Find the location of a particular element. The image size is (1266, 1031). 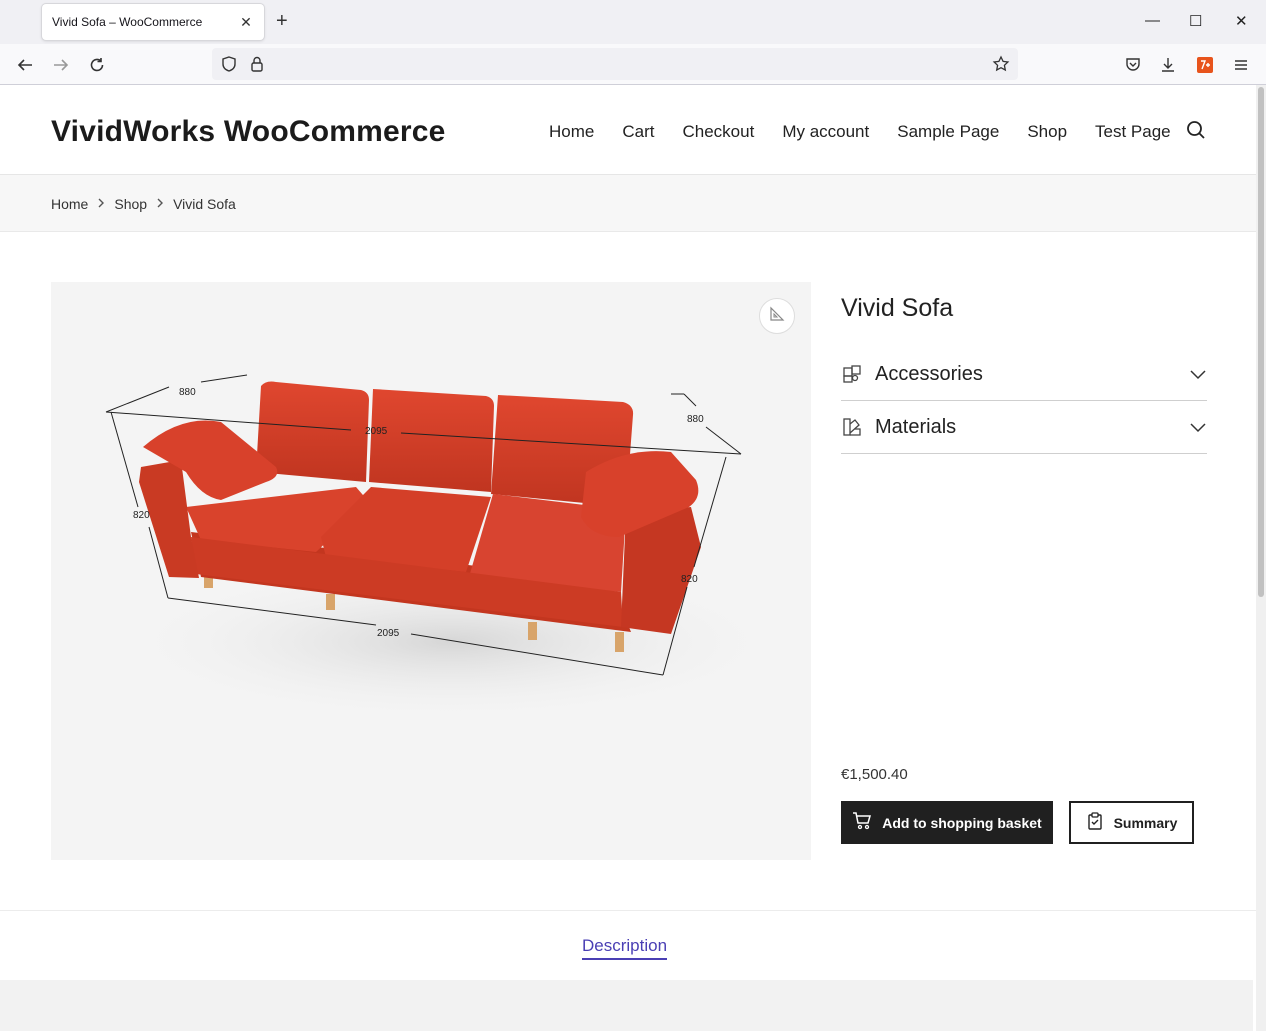

search-icon is located at coordinates (1196, 132).